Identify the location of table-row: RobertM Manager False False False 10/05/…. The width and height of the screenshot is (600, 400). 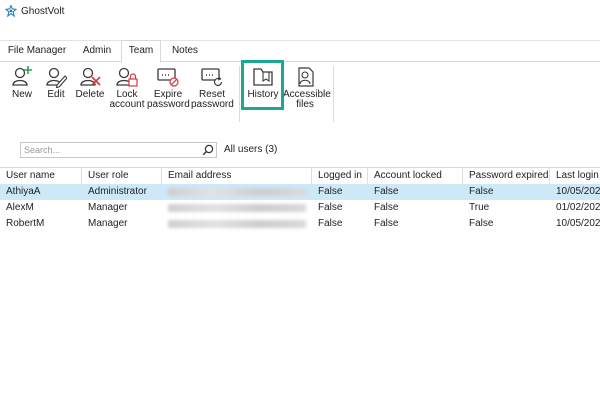
(300, 224).